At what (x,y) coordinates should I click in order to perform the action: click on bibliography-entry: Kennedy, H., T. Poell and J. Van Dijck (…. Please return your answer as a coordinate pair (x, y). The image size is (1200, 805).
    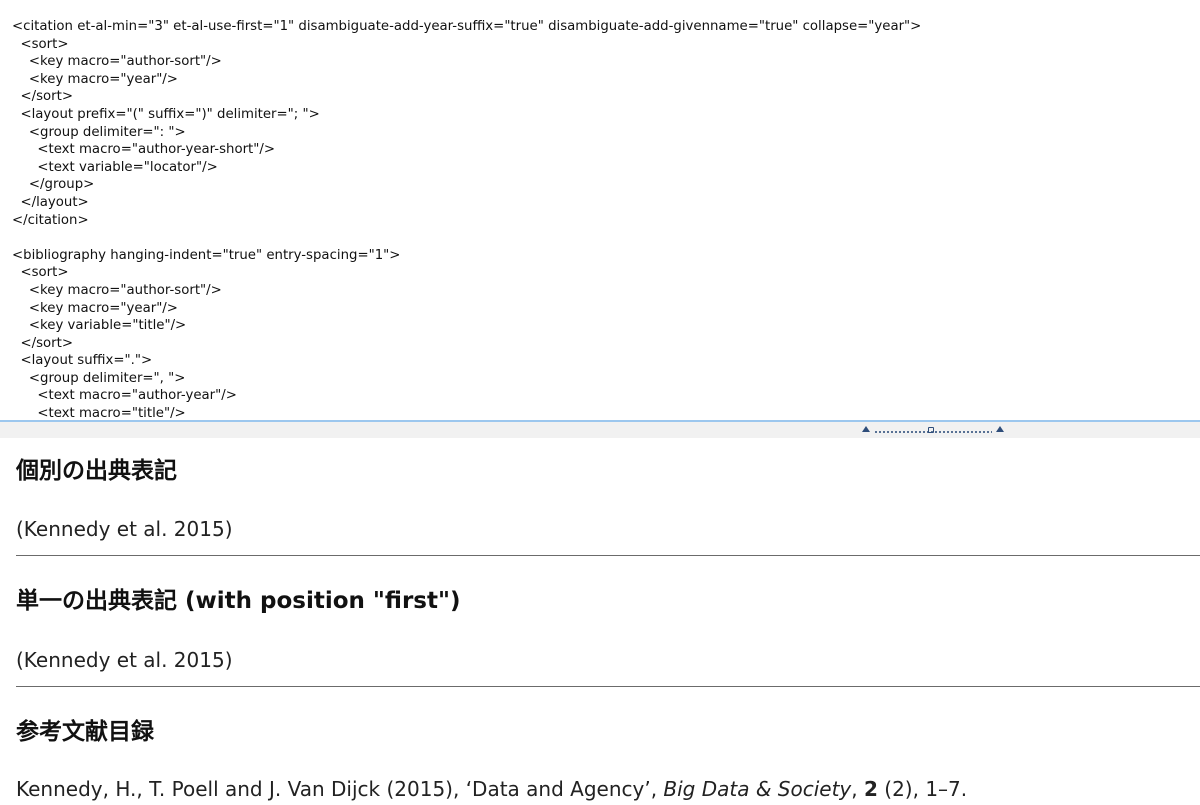
    Looking at the image, I should click on (491, 789).